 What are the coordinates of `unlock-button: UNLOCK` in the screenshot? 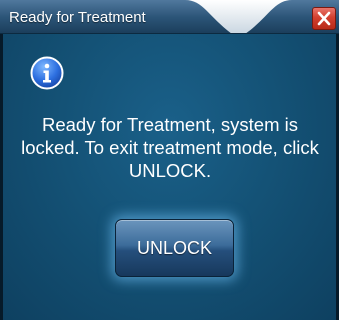 It's located at (174, 248).